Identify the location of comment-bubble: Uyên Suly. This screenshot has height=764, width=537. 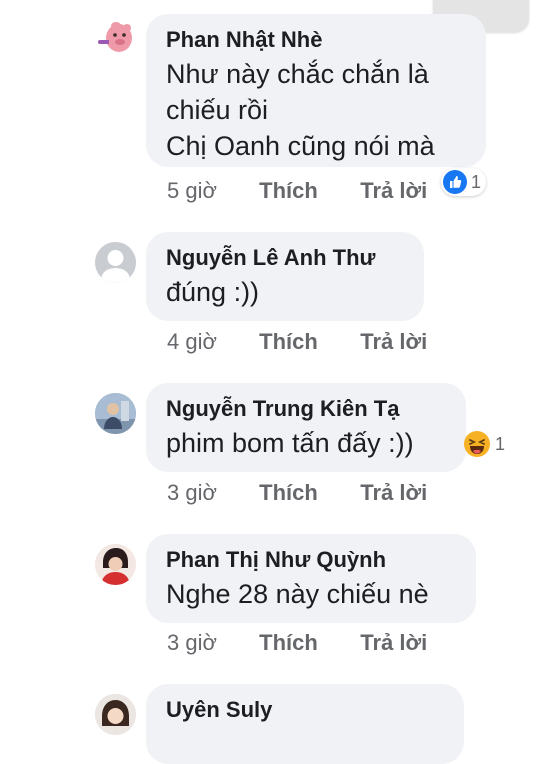
(305, 724).